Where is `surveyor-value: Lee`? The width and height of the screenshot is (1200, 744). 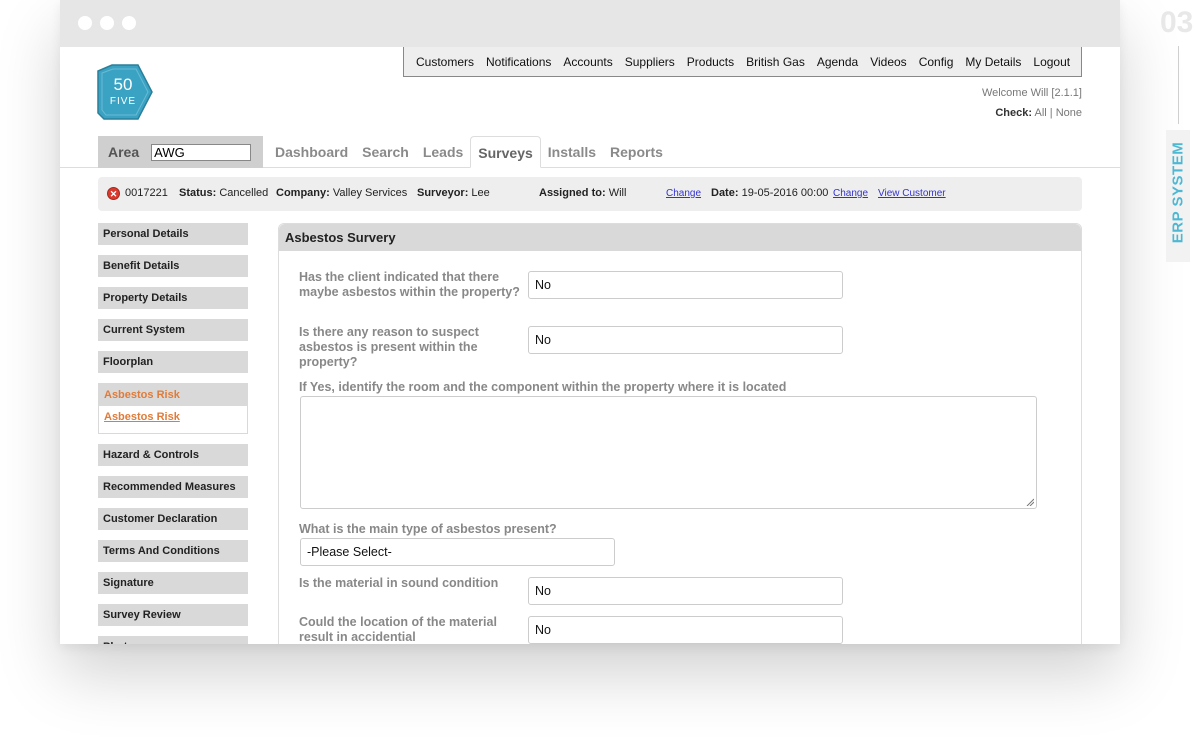
surveyor-value: Lee is located at coordinates (480, 193).